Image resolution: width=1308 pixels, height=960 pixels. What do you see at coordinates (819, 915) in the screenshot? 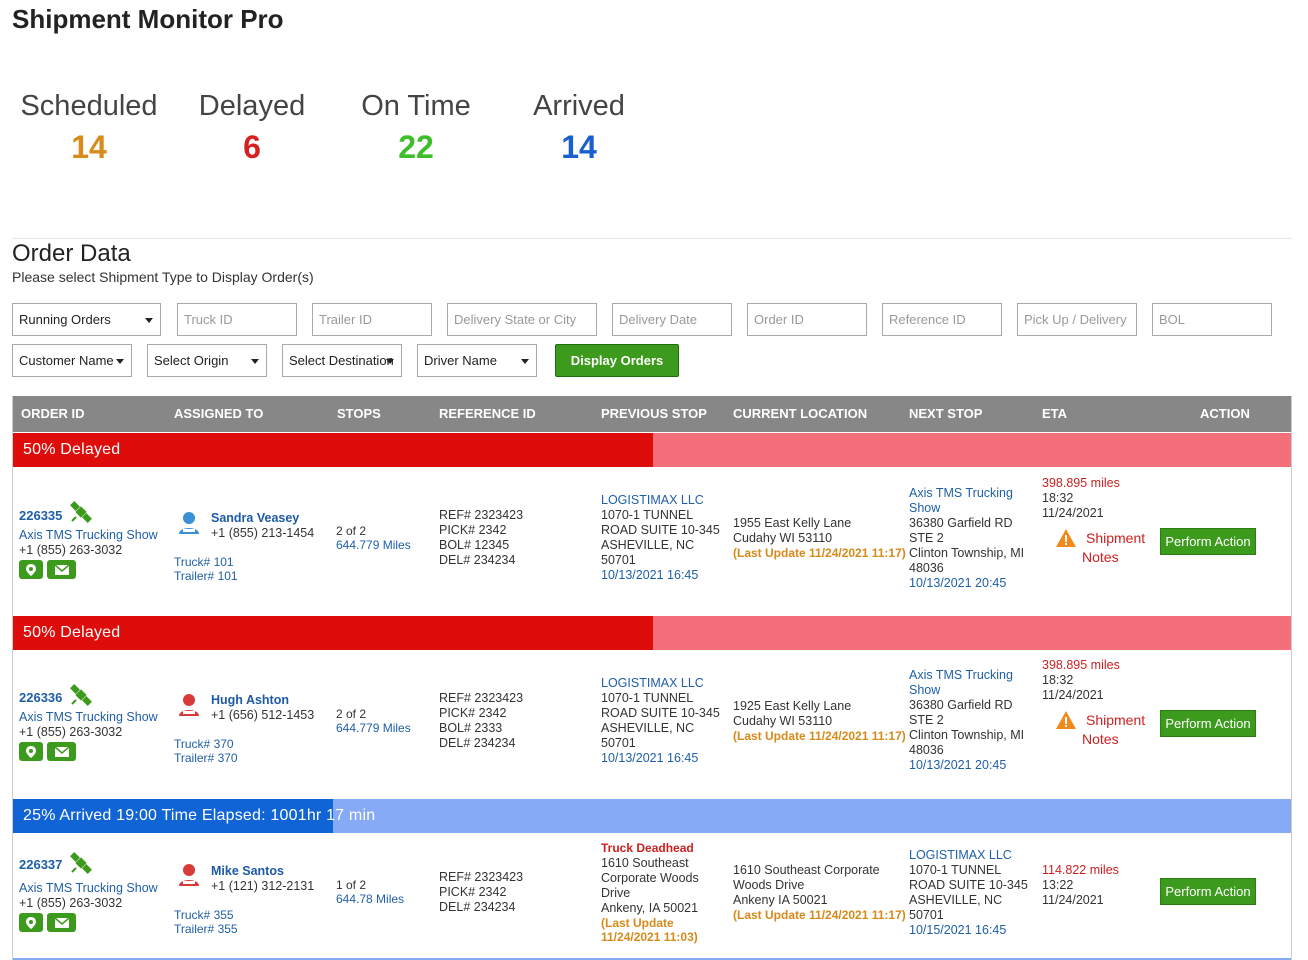
I see `current-location-update: (Last Update 11/24/2021 11:17)` at bounding box center [819, 915].